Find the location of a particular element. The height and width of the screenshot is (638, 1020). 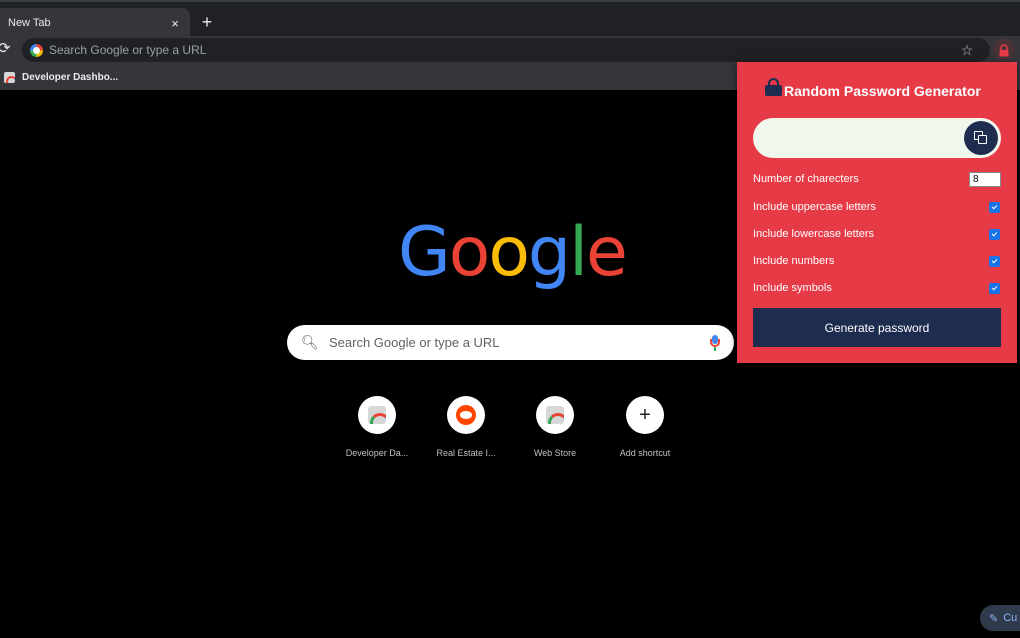

toolbar: ⟳ Search Google or type a URL ☆ is located at coordinates (510, 50).